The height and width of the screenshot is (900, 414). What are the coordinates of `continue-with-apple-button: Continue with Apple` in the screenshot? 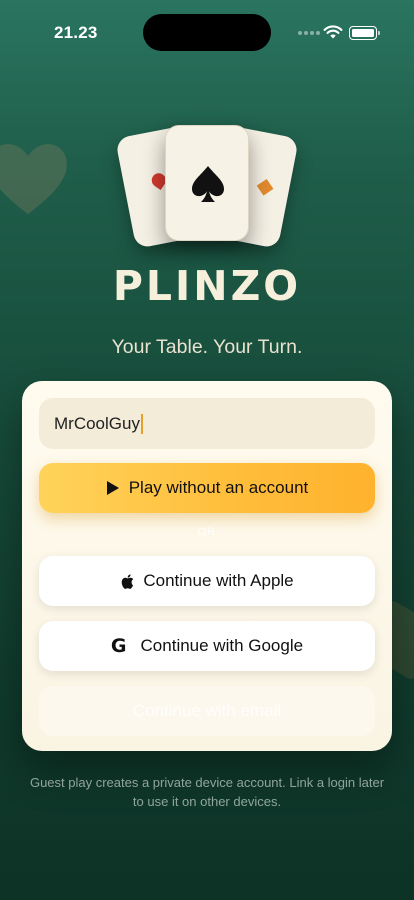 It's located at (207, 581).